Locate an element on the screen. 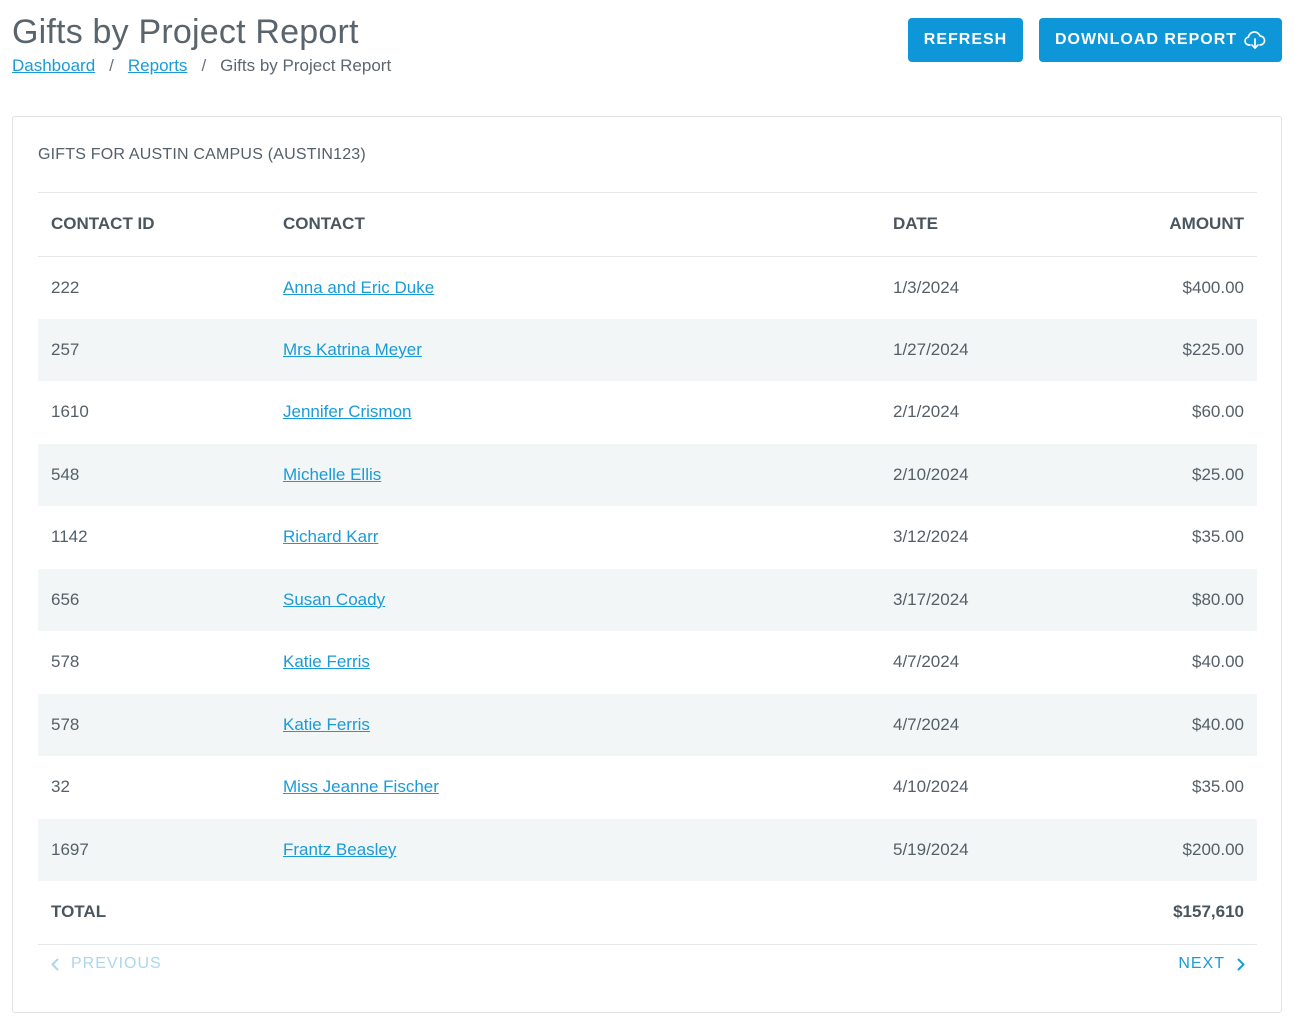  total-label: TOTAL is located at coordinates (160, 913).